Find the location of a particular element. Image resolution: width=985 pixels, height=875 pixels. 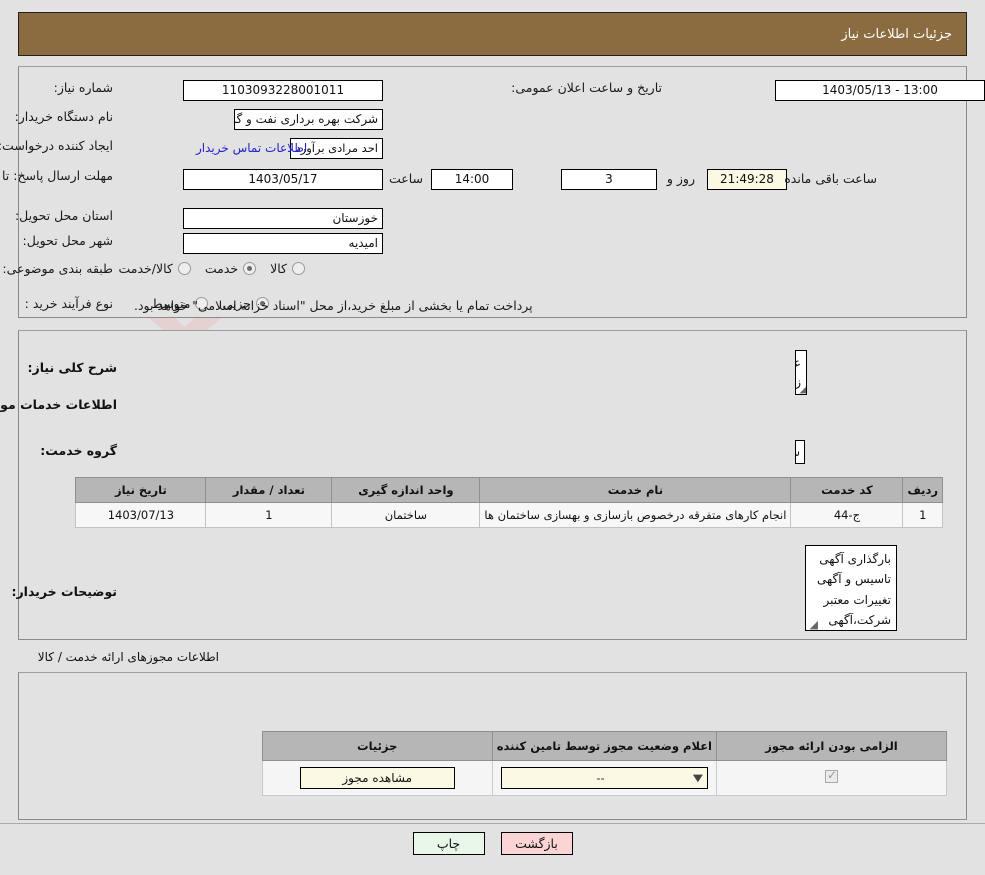

province-label: استان محل تحویل: is located at coordinates (63, 215).